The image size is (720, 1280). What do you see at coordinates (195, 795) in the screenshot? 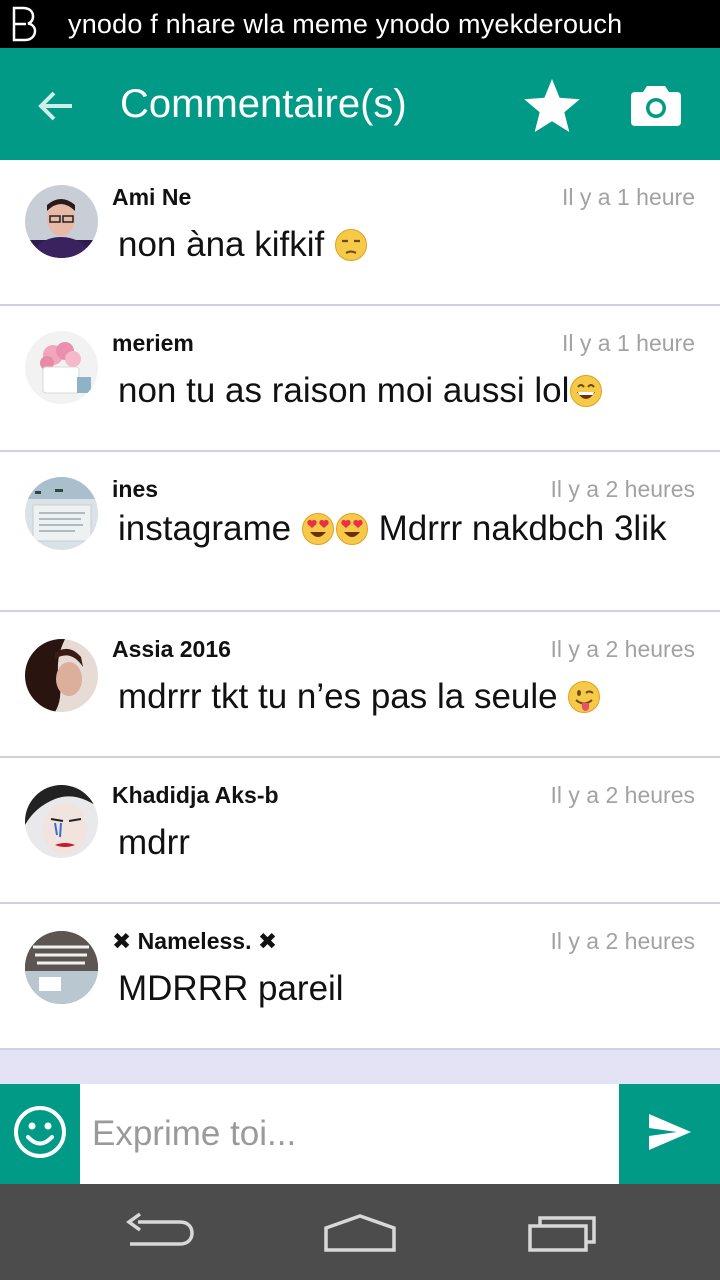
I see `comment-author: Khadidja Aks-b` at bounding box center [195, 795].